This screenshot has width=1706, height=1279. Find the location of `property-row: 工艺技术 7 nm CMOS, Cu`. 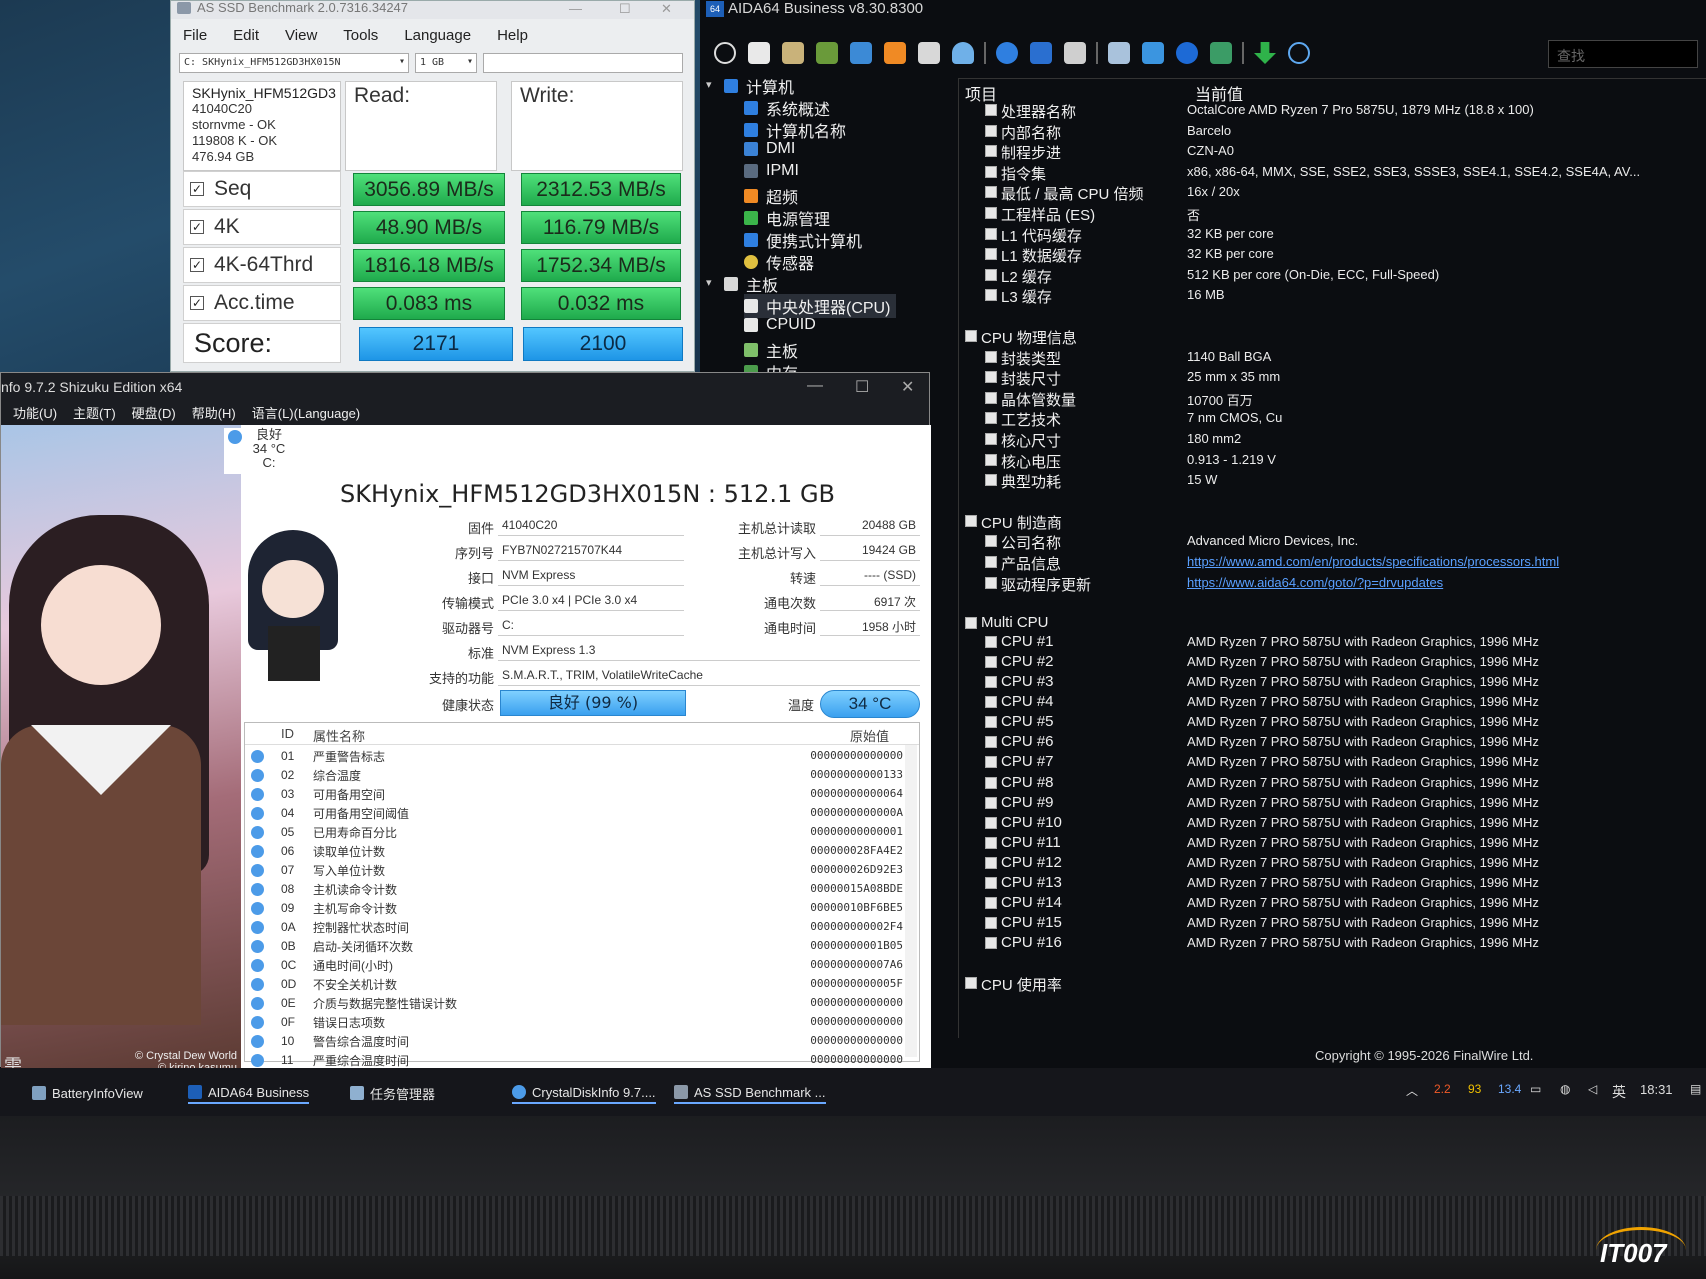

property-row: 工艺技术 7 nm CMOS, Cu is located at coordinates (1332, 419).